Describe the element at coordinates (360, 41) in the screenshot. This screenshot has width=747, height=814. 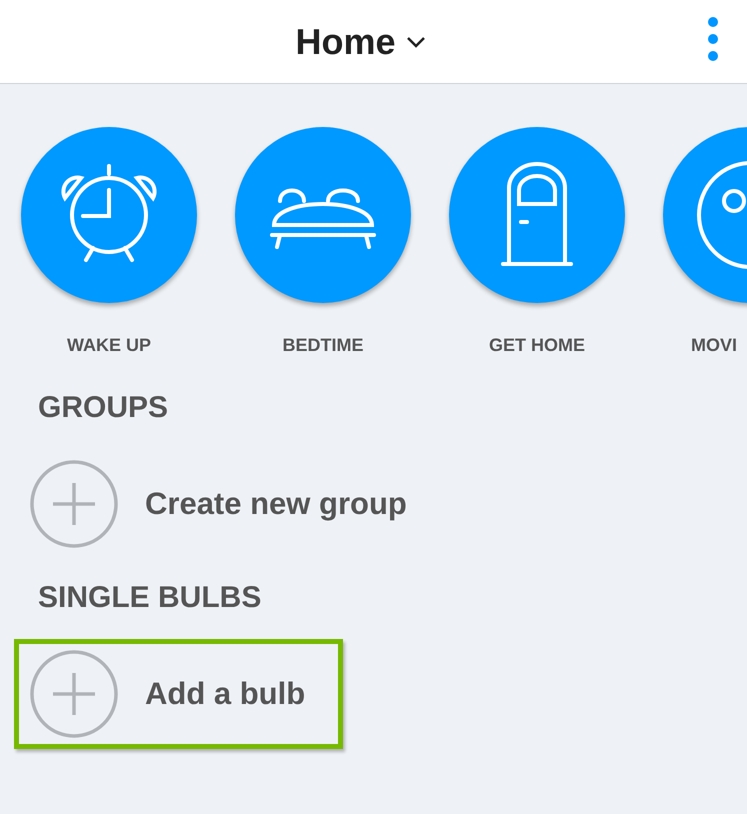
I see `home-title-dropdown: Home` at that location.